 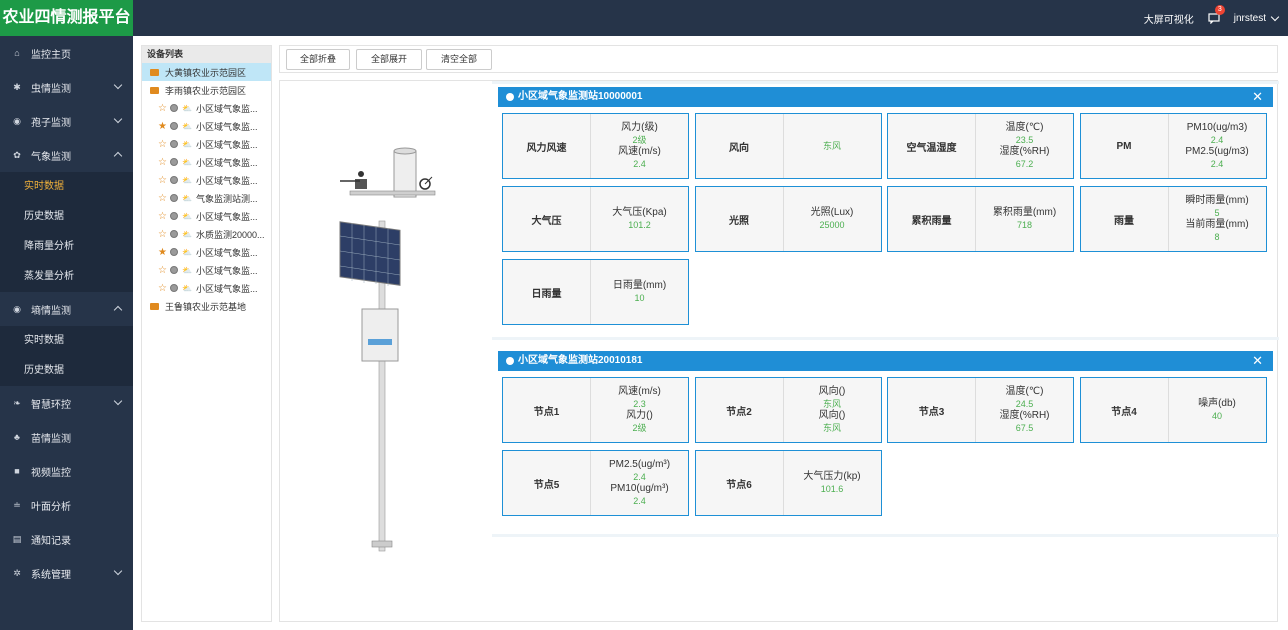 I want to click on sidebar-item: ✱ 虫情监测, so click(x=66, y=87).